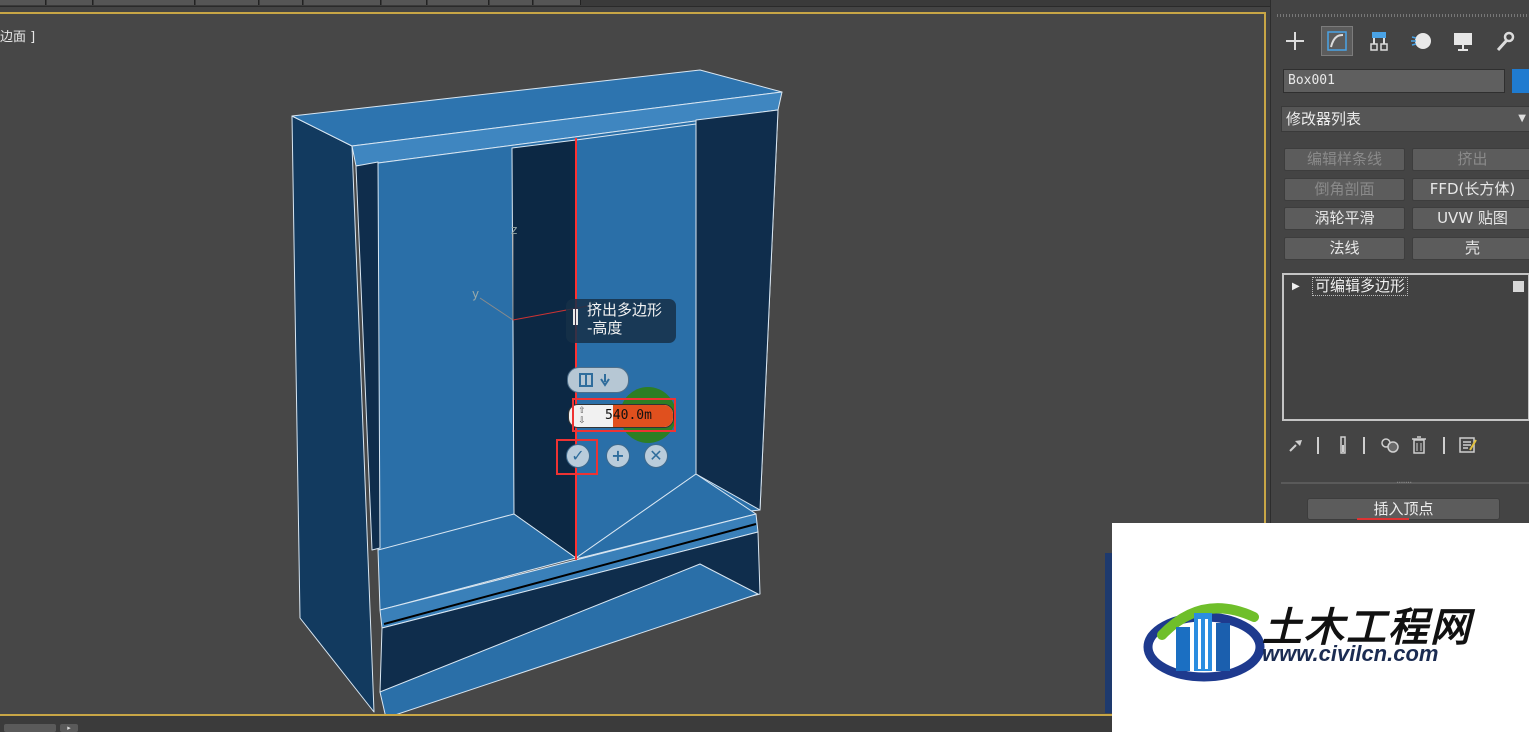 The width and height of the screenshot is (1529, 732). I want to click on wrench-icon, so click(1505, 41).